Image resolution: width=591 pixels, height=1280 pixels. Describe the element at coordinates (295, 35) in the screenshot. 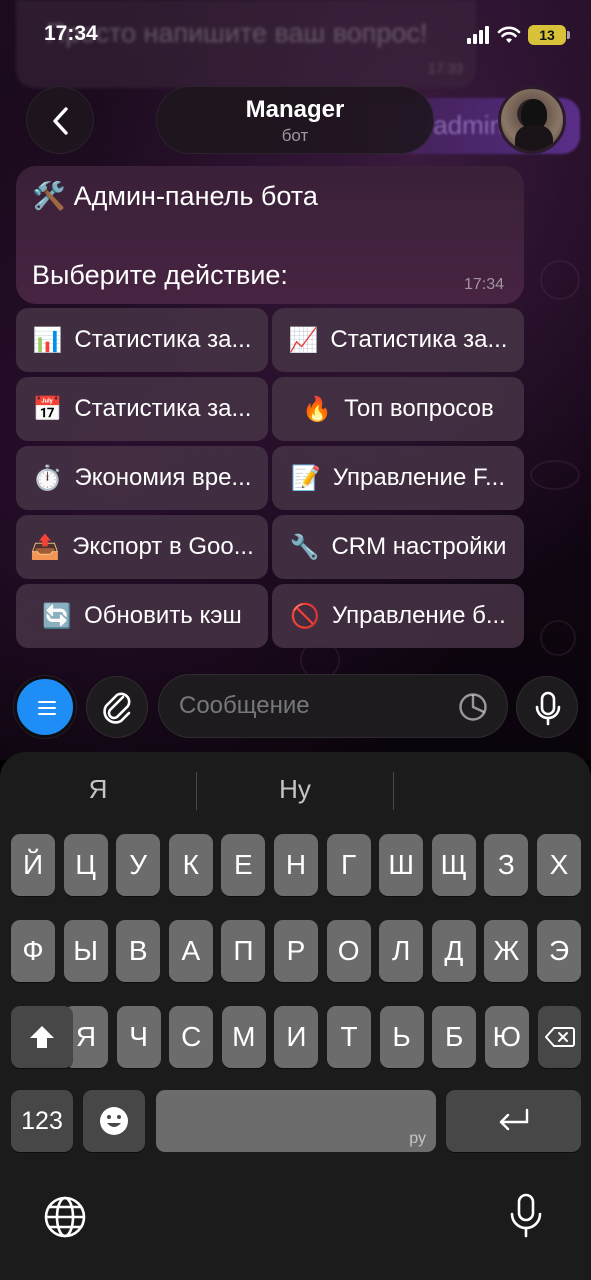

I see `status-bar: 17:34 13` at that location.